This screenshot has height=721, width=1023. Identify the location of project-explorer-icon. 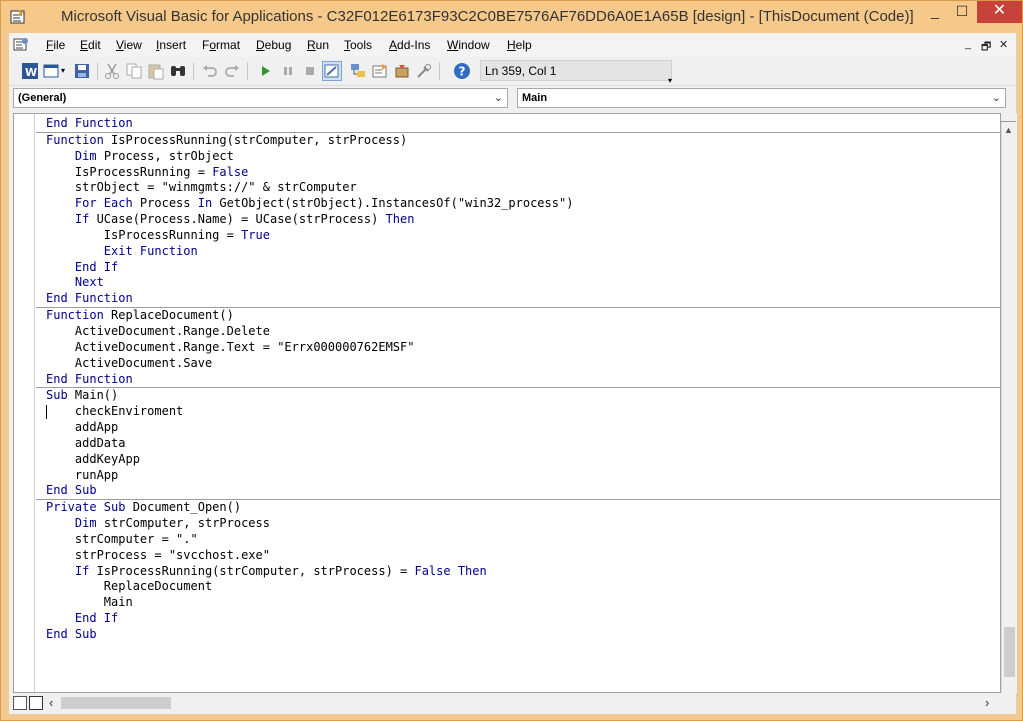
(358, 71).